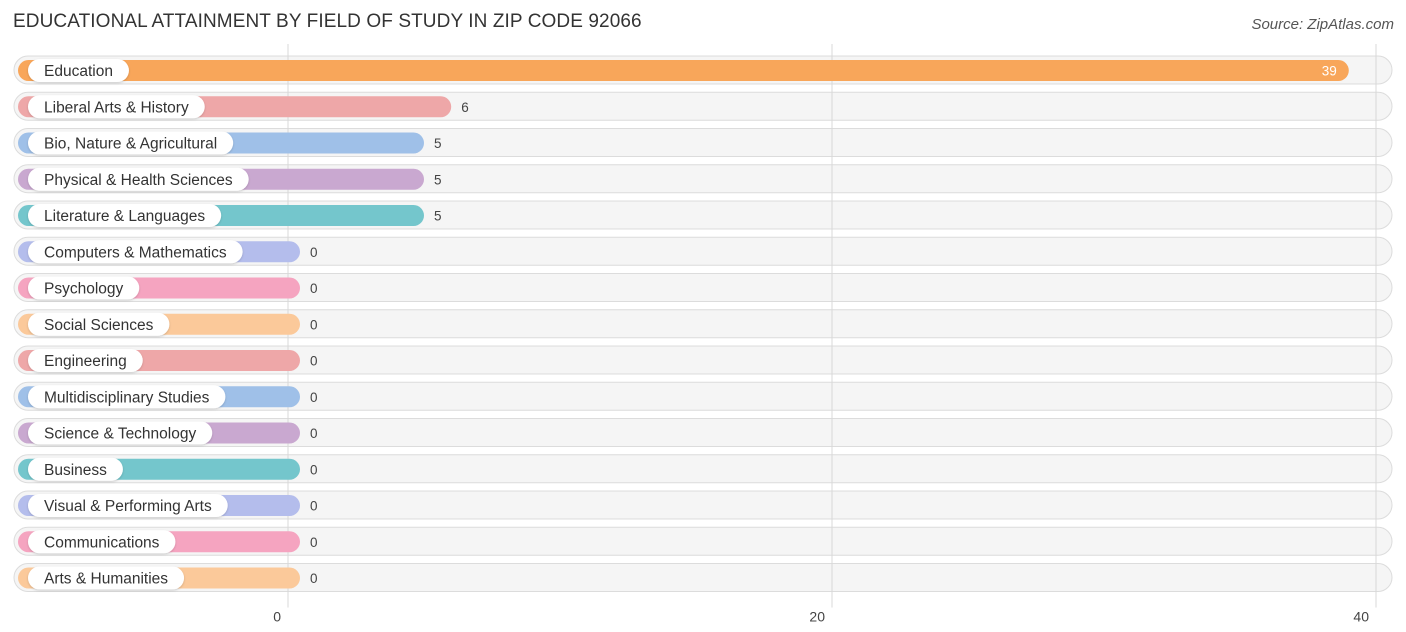 This screenshot has width=1406, height=632. Describe the element at coordinates (75, 470) in the screenshot. I see `category-label: Business` at that location.